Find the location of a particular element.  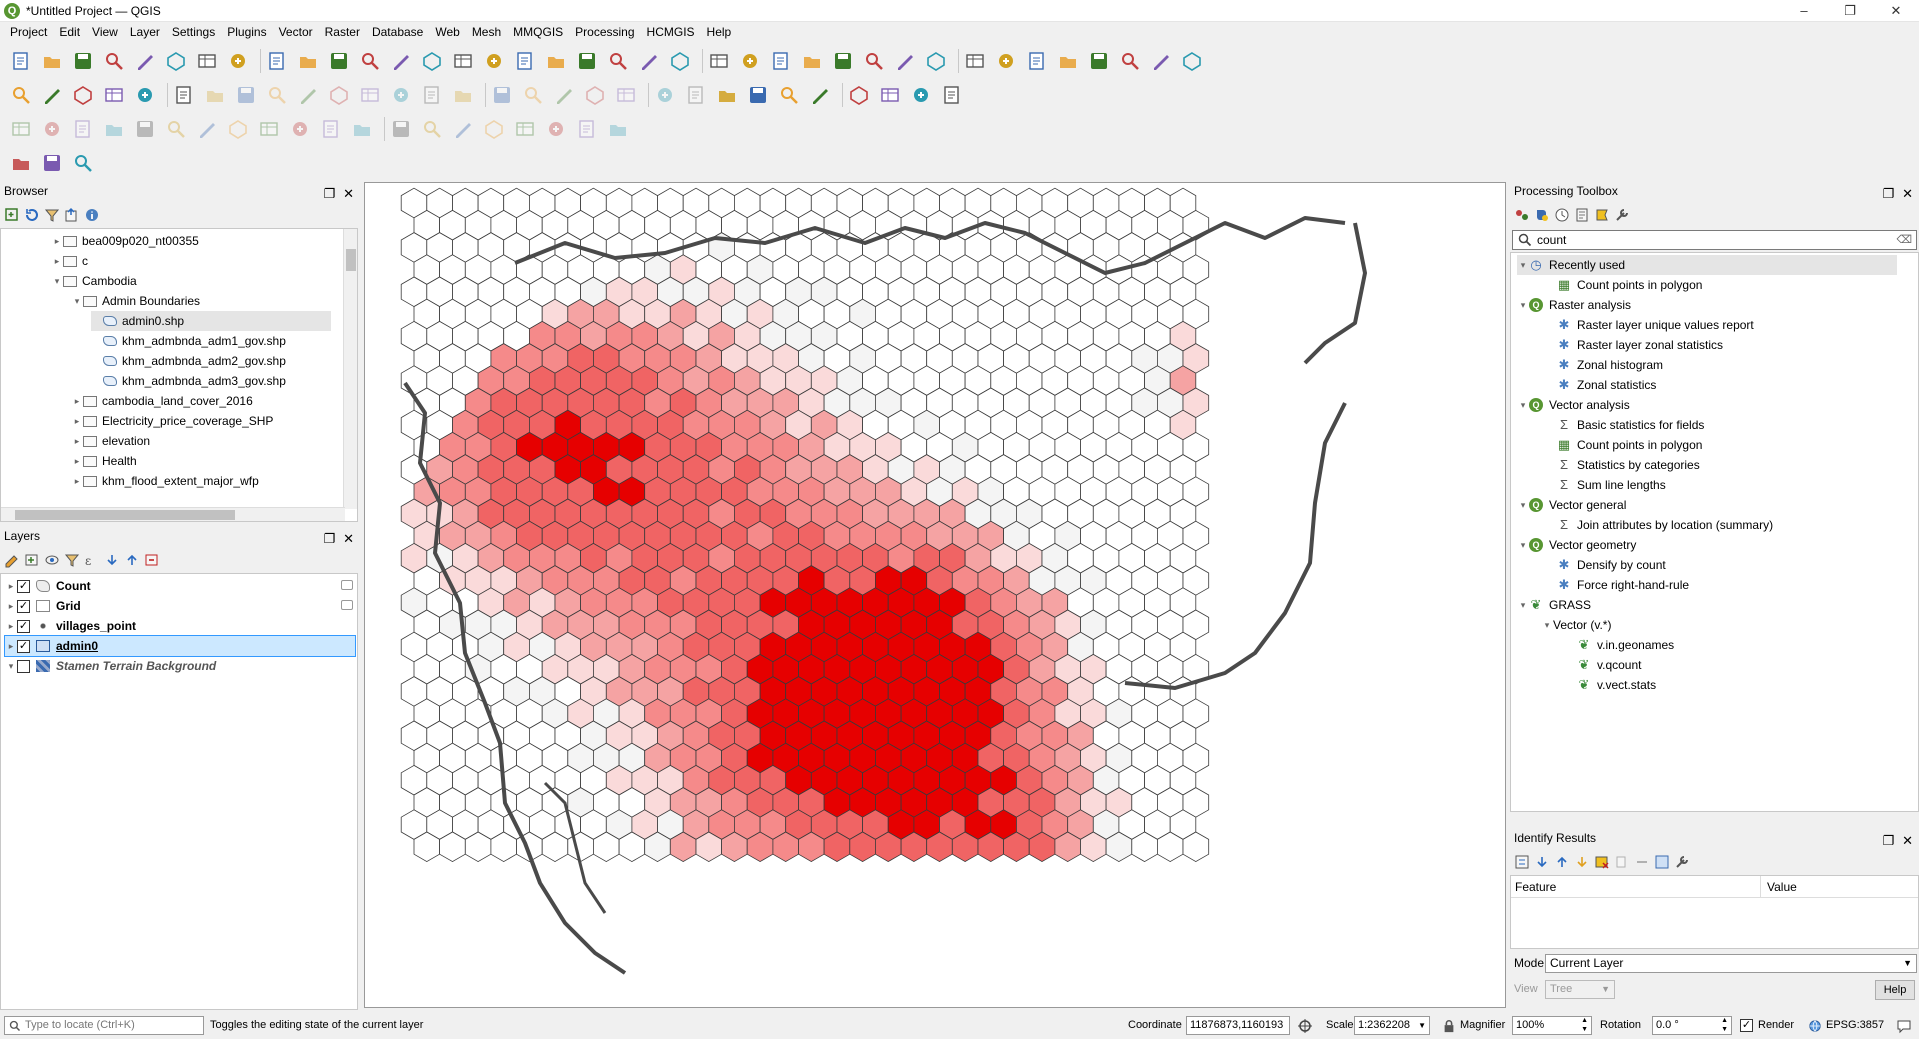

horizontal-scrollbar is located at coordinates (173, 514).